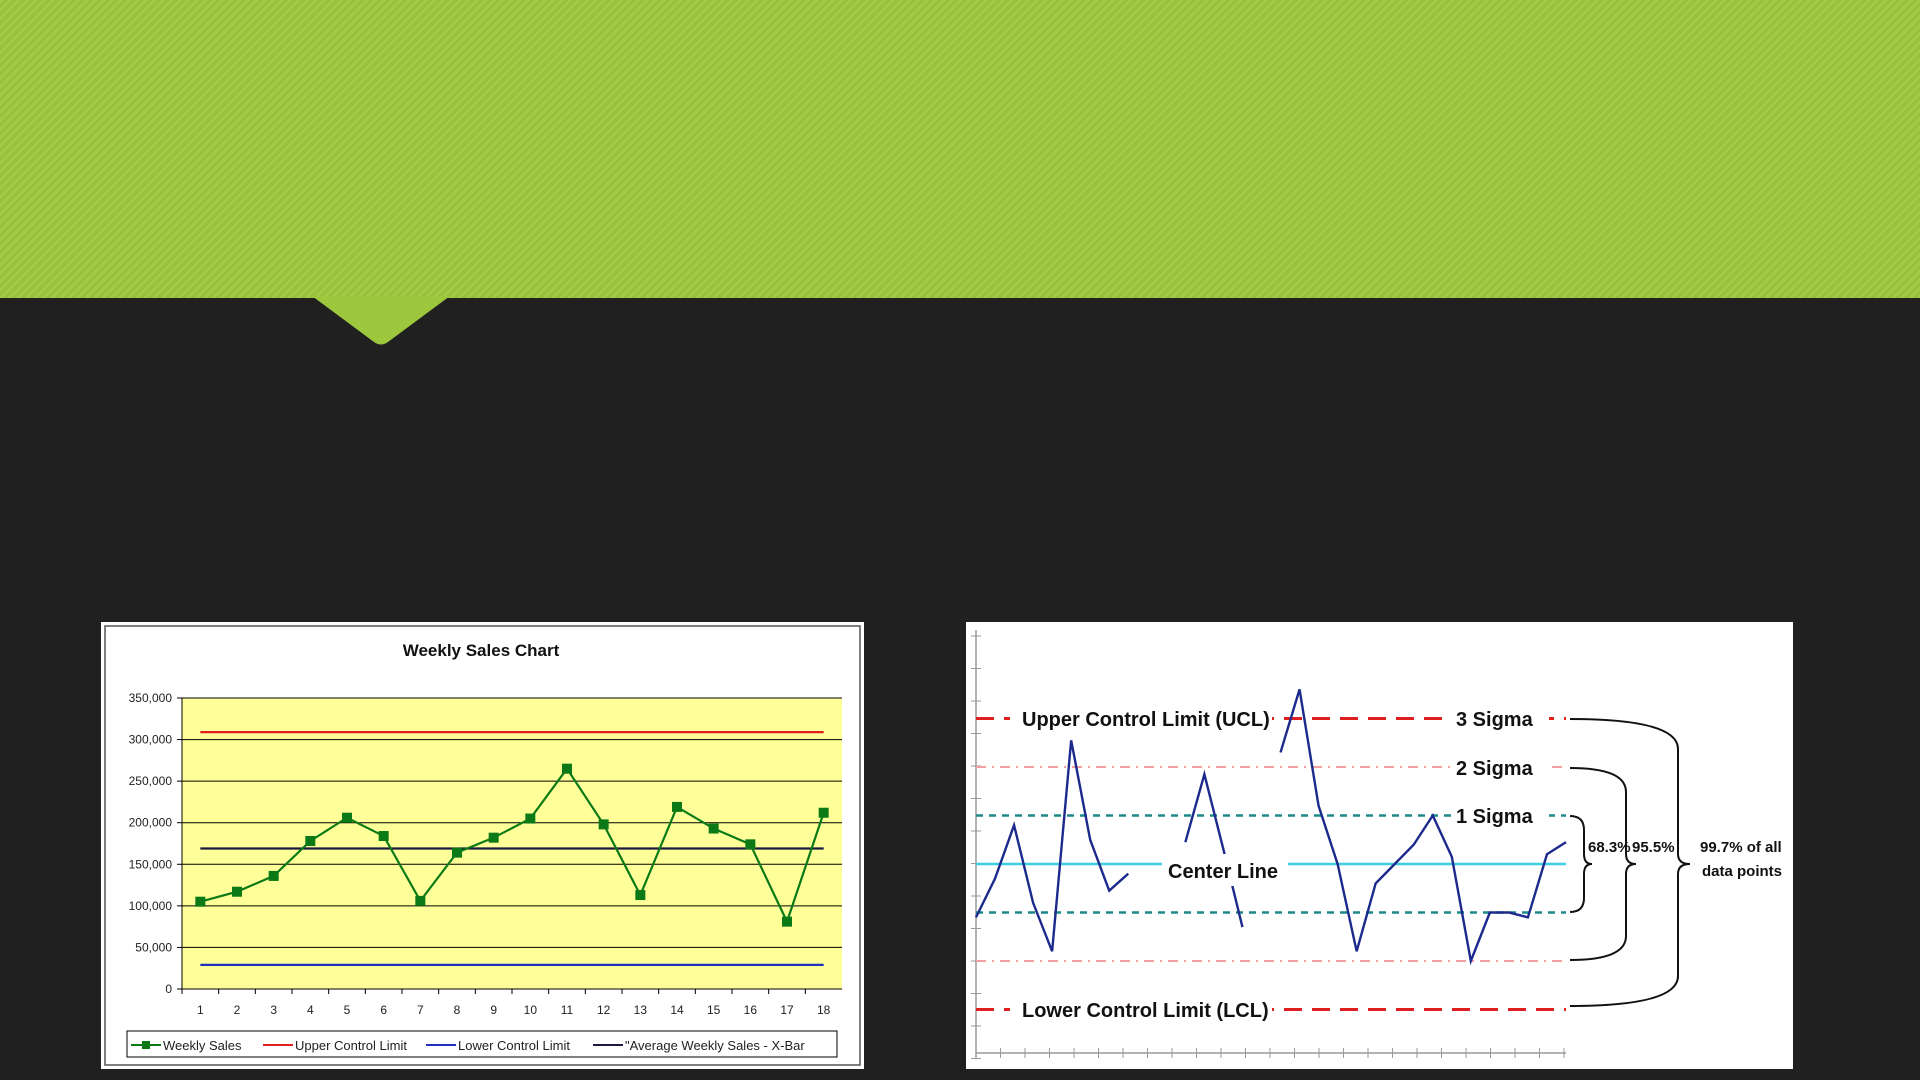 The width and height of the screenshot is (1920, 1080). I want to click on sigma3-label: 3 Sigma, so click(1495, 720).